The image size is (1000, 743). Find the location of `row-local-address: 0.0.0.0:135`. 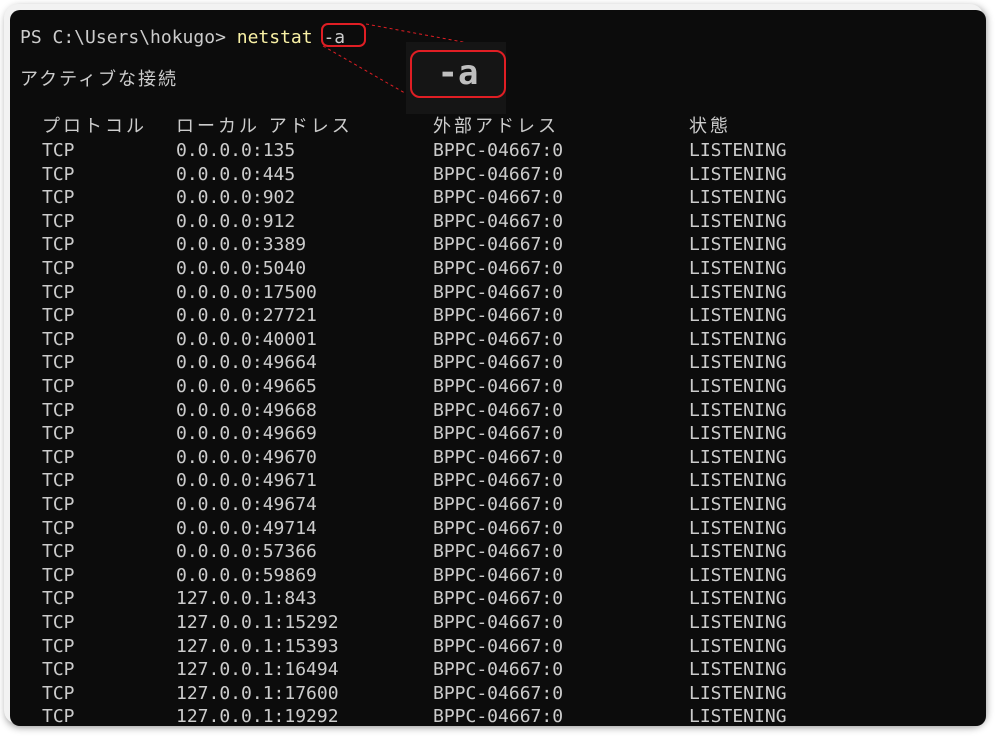

row-local-address: 0.0.0.0:135 is located at coordinates (236, 150).